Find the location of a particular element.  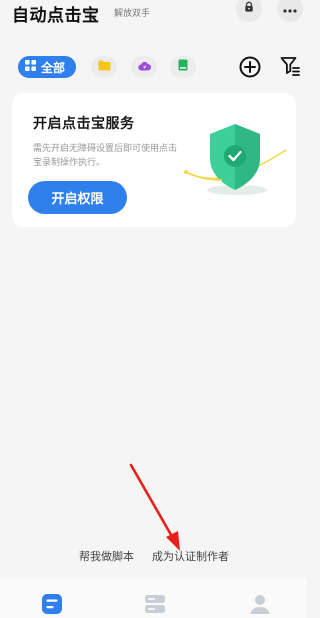

scripts-tab-icon is located at coordinates (155, 606).